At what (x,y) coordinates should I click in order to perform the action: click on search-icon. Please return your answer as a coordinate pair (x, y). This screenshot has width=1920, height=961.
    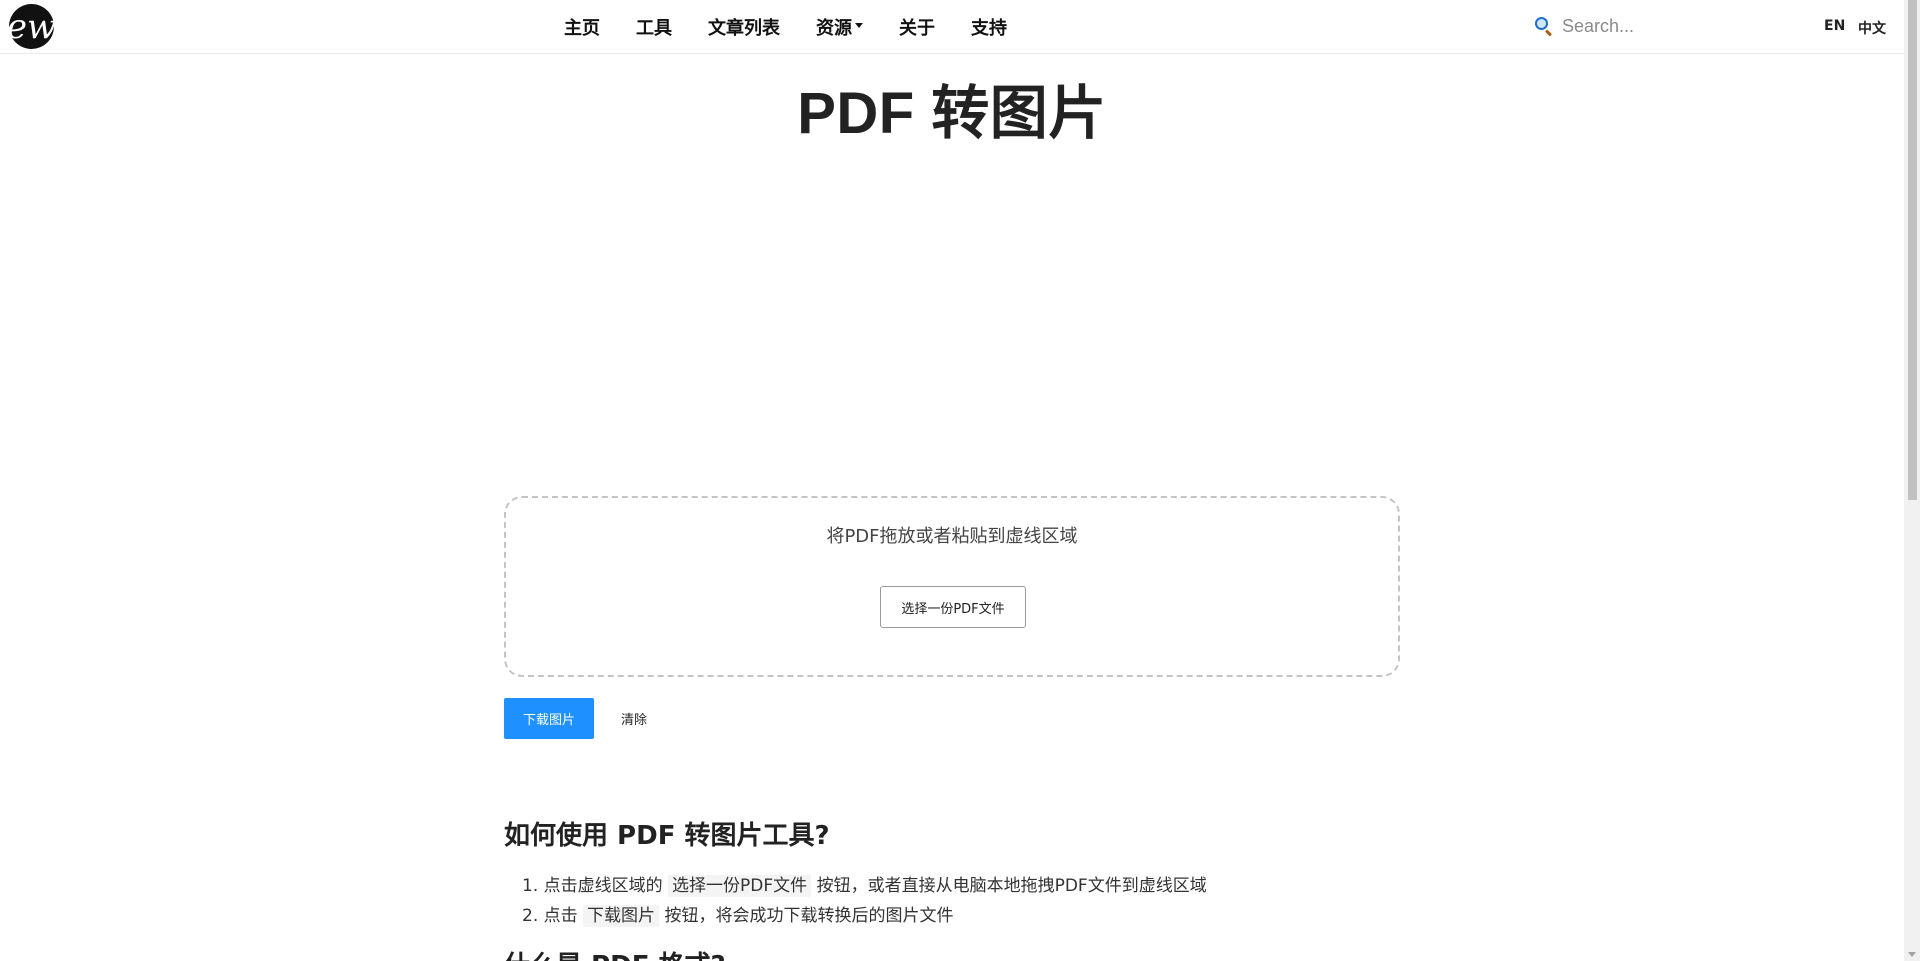
    Looking at the image, I should click on (1543, 26).